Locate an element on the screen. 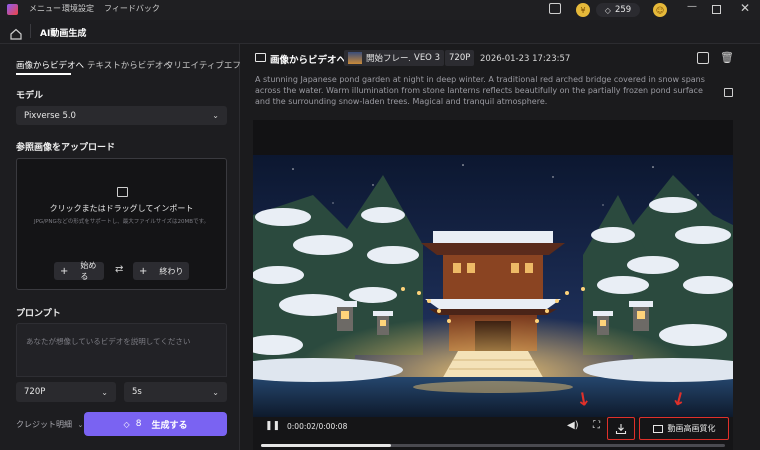 The image size is (760, 450). pause-icon: ❚❚ is located at coordinates (272, 426).